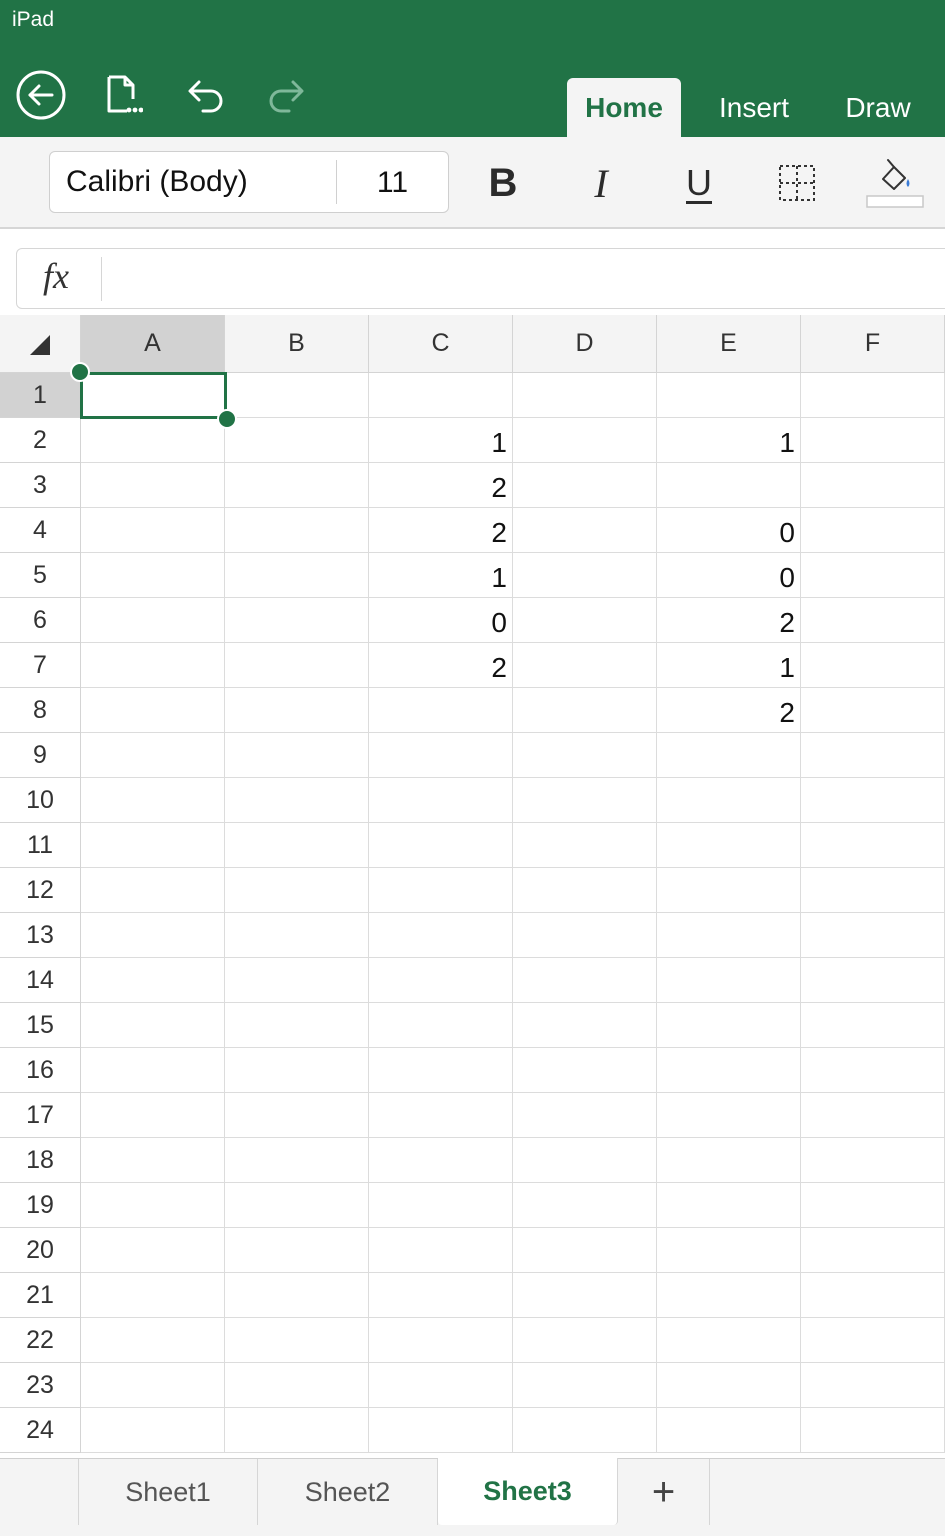 The width and height of the screenshot is (945, 1536). I want to click on cell-a10, so click(153, 800).